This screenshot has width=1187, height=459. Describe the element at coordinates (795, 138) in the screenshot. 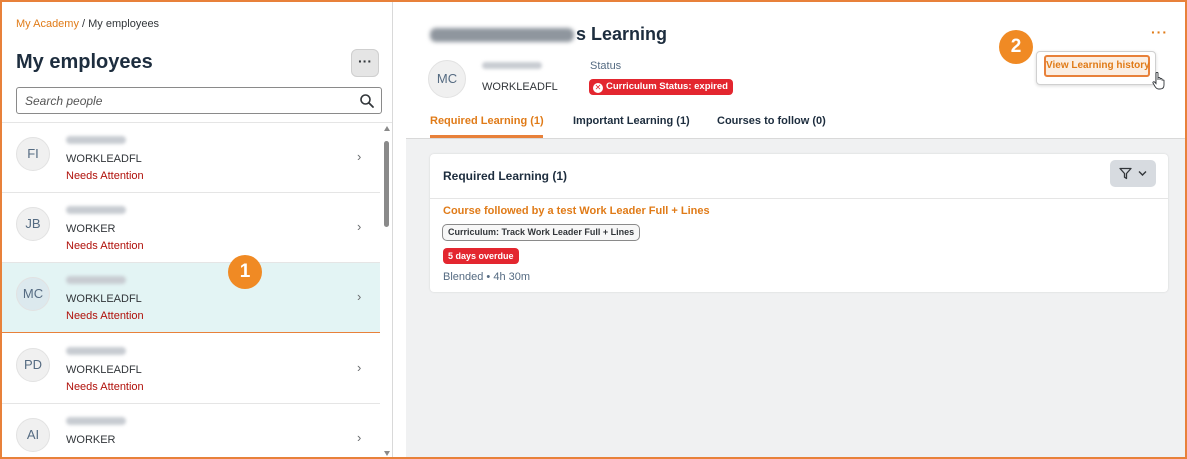

I see `header-divider` at that location.